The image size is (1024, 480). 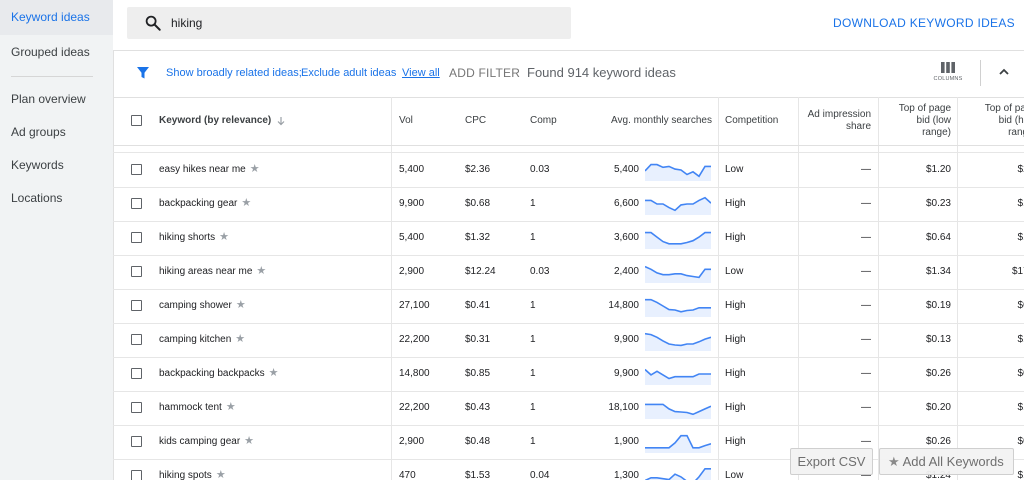 I want to click on top-bar: DOWNLOAD KEYWORD IDEAS, so click(x=568, y=25).